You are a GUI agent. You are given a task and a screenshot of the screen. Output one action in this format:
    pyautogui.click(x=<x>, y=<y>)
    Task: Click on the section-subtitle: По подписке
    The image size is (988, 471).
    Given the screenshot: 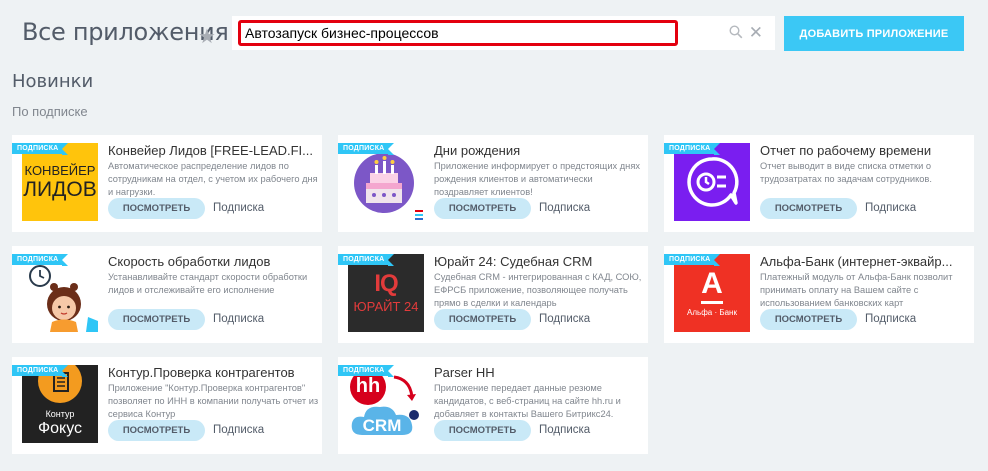 What is the action you would take?
    pyautogui.click(x=50, y=111)
    